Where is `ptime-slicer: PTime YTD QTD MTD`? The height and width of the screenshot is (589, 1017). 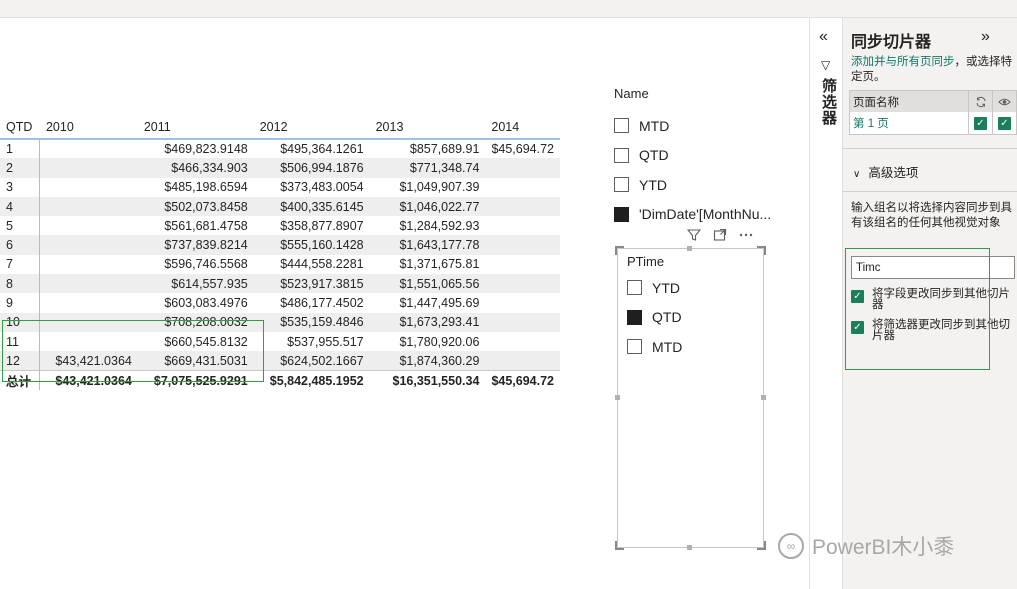
ptime-slicer: PTime YTD QTD MTD is located at coordinates (690, 398).